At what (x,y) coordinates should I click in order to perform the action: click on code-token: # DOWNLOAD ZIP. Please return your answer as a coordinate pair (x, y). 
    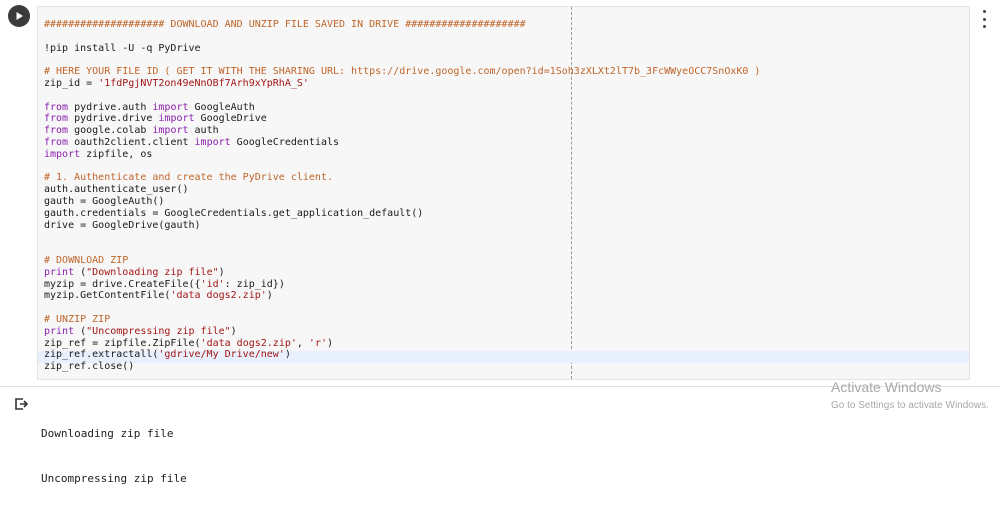
    Looking at the image, I should click on (86, 260).